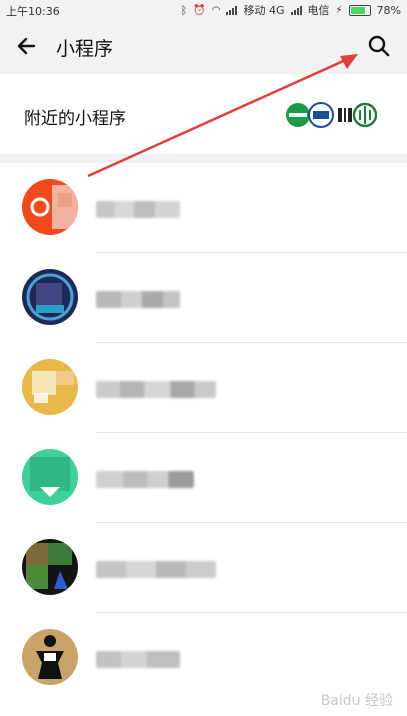 The width and height of the screenshot is (407, 716). Describe the element at coordinates (85, 49) in the screenshot. I see `page-title: 小程序` at that location.